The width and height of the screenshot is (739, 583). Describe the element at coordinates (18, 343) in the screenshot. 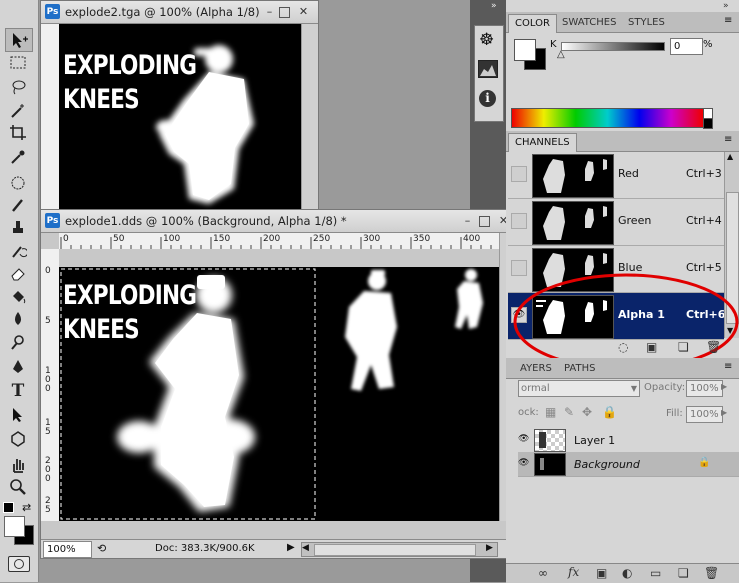

I see `dodge-tool-icon` at that location.